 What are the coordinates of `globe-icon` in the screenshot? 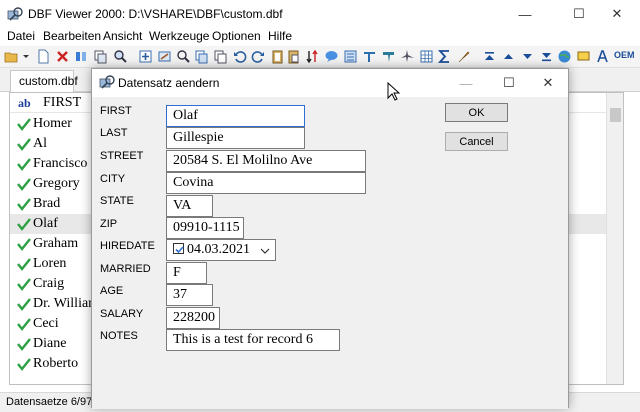 It's located at (564, 56).